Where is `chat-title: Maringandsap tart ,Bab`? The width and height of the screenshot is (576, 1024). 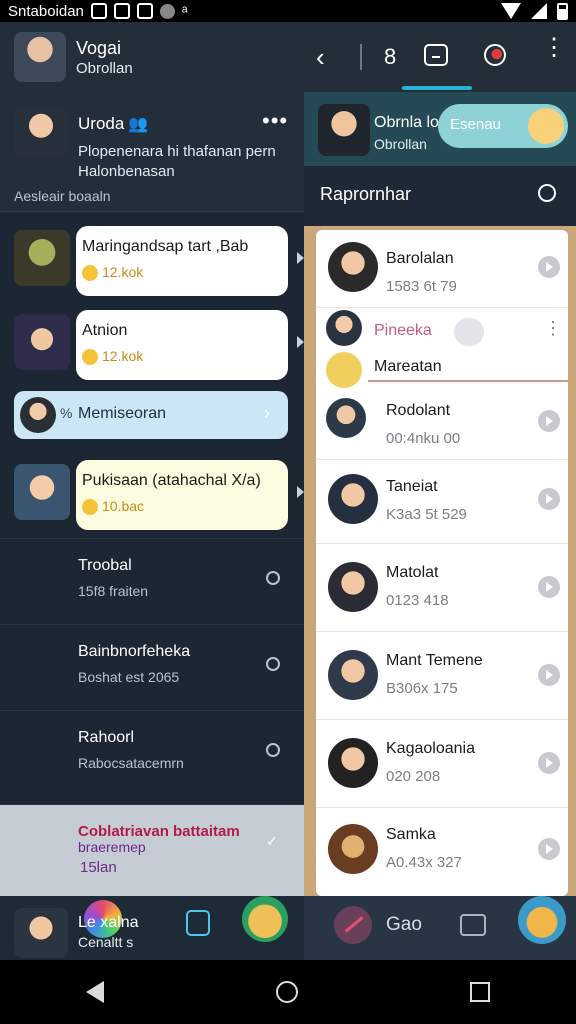 chat-title: Maringandsap tart ,Bab is located at coordinates (165, 246).